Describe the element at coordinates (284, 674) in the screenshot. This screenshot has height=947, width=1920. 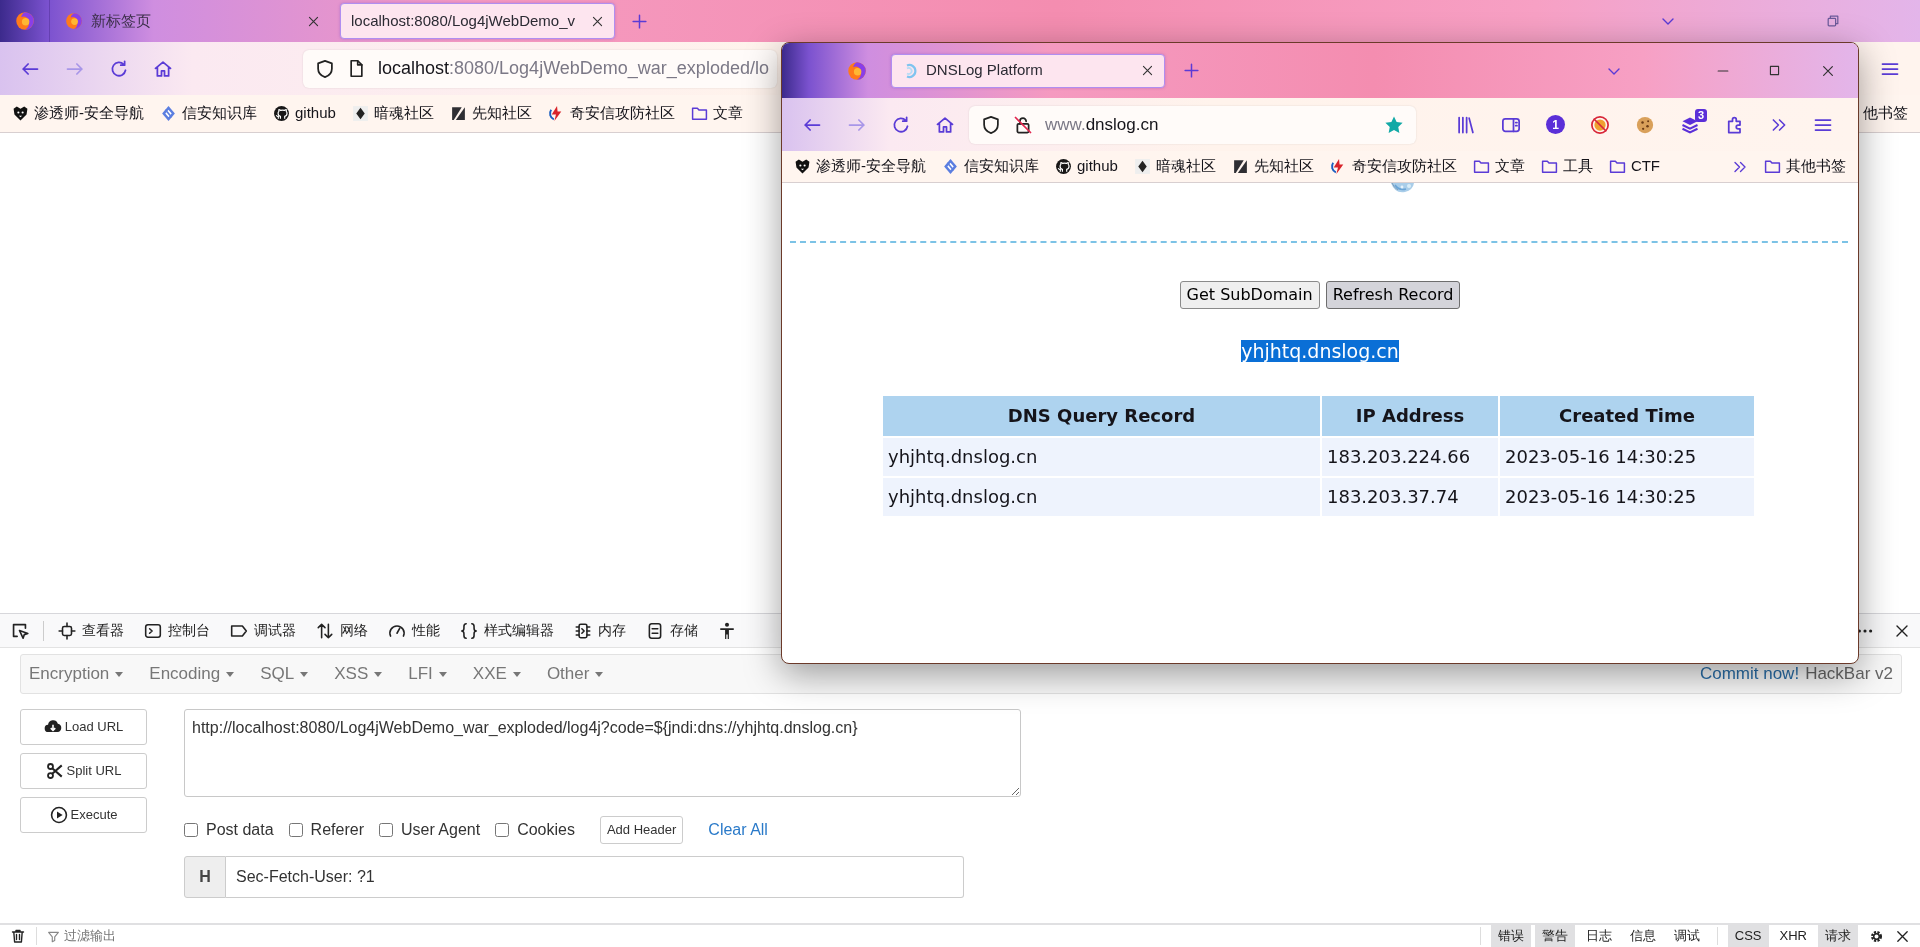
I see `menu-item: SQL` at that location.